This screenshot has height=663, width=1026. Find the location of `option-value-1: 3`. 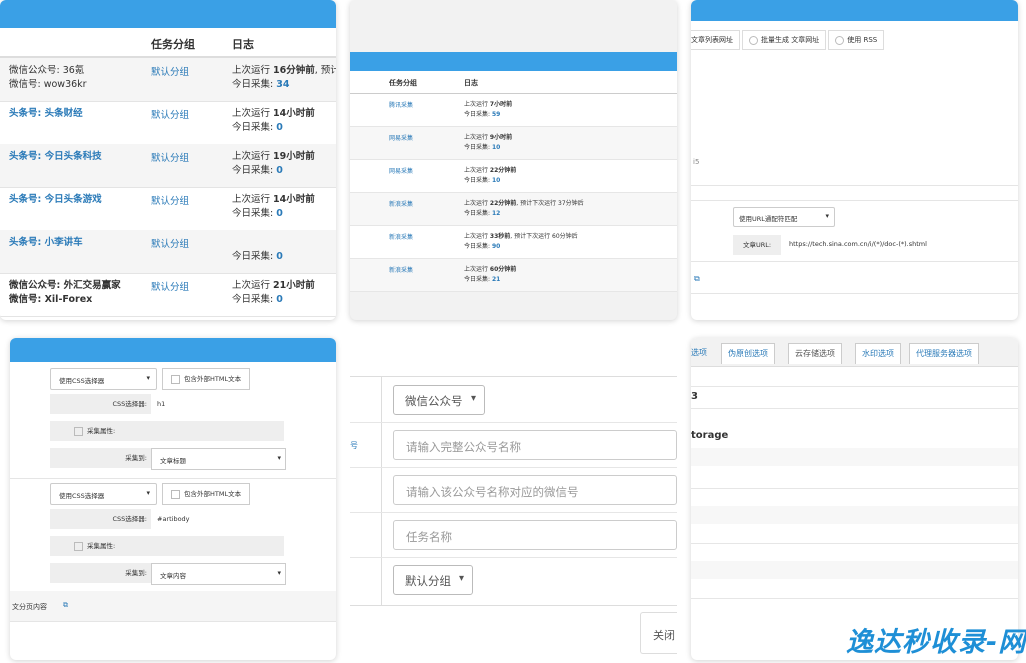

option-value-1: 3 is located at coordinates (694, 396).